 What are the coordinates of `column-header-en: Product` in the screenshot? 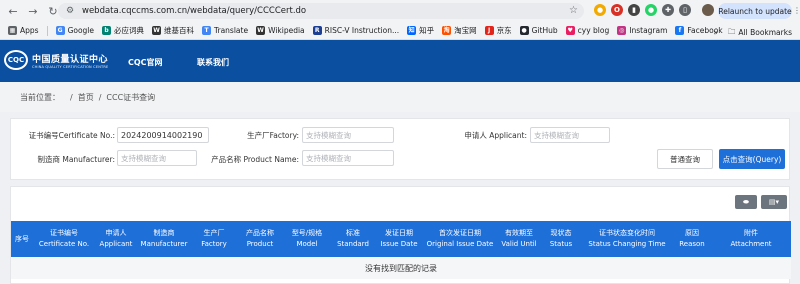 It's located at (260, 244).